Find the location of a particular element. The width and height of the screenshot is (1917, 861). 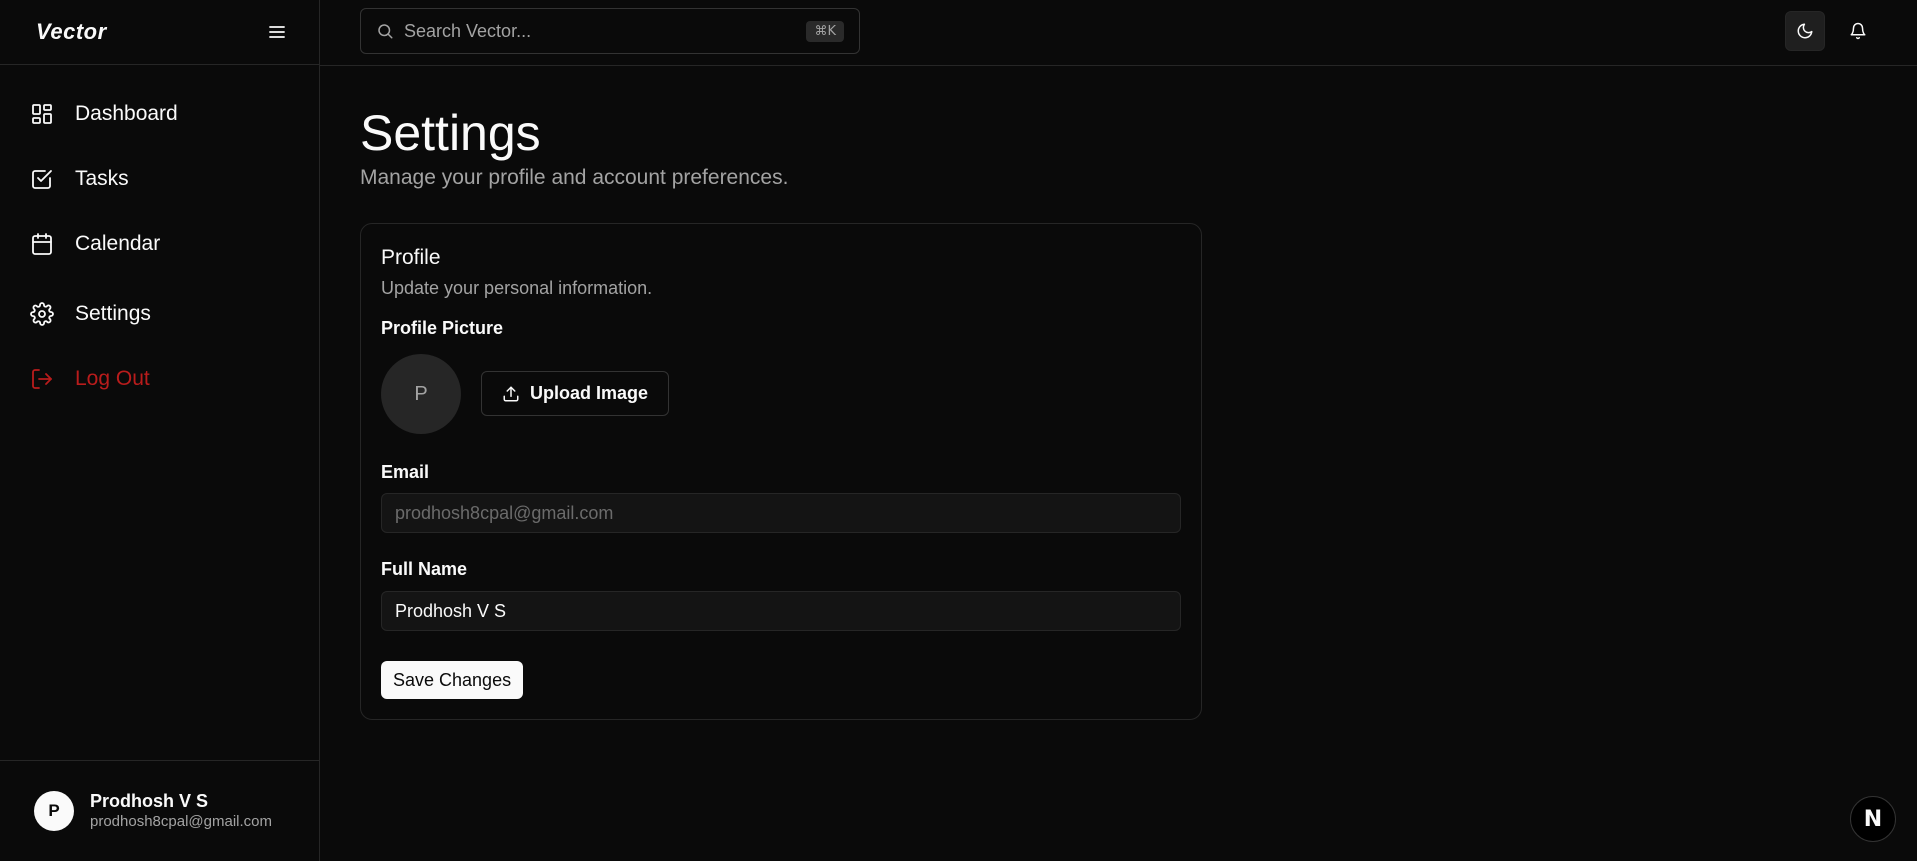

full-name-label: Full Name is located at coordinates (424, 569).